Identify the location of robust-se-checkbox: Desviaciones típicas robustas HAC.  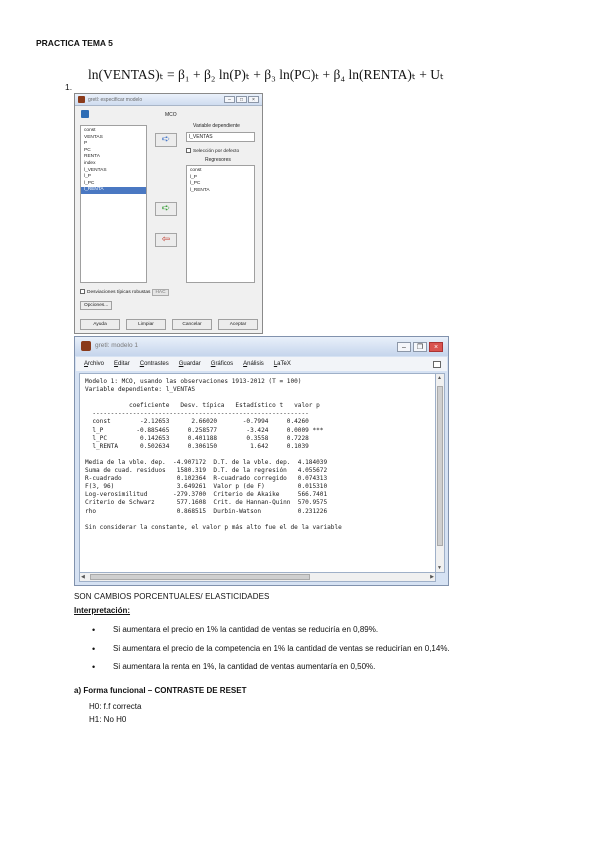
(124, 292).